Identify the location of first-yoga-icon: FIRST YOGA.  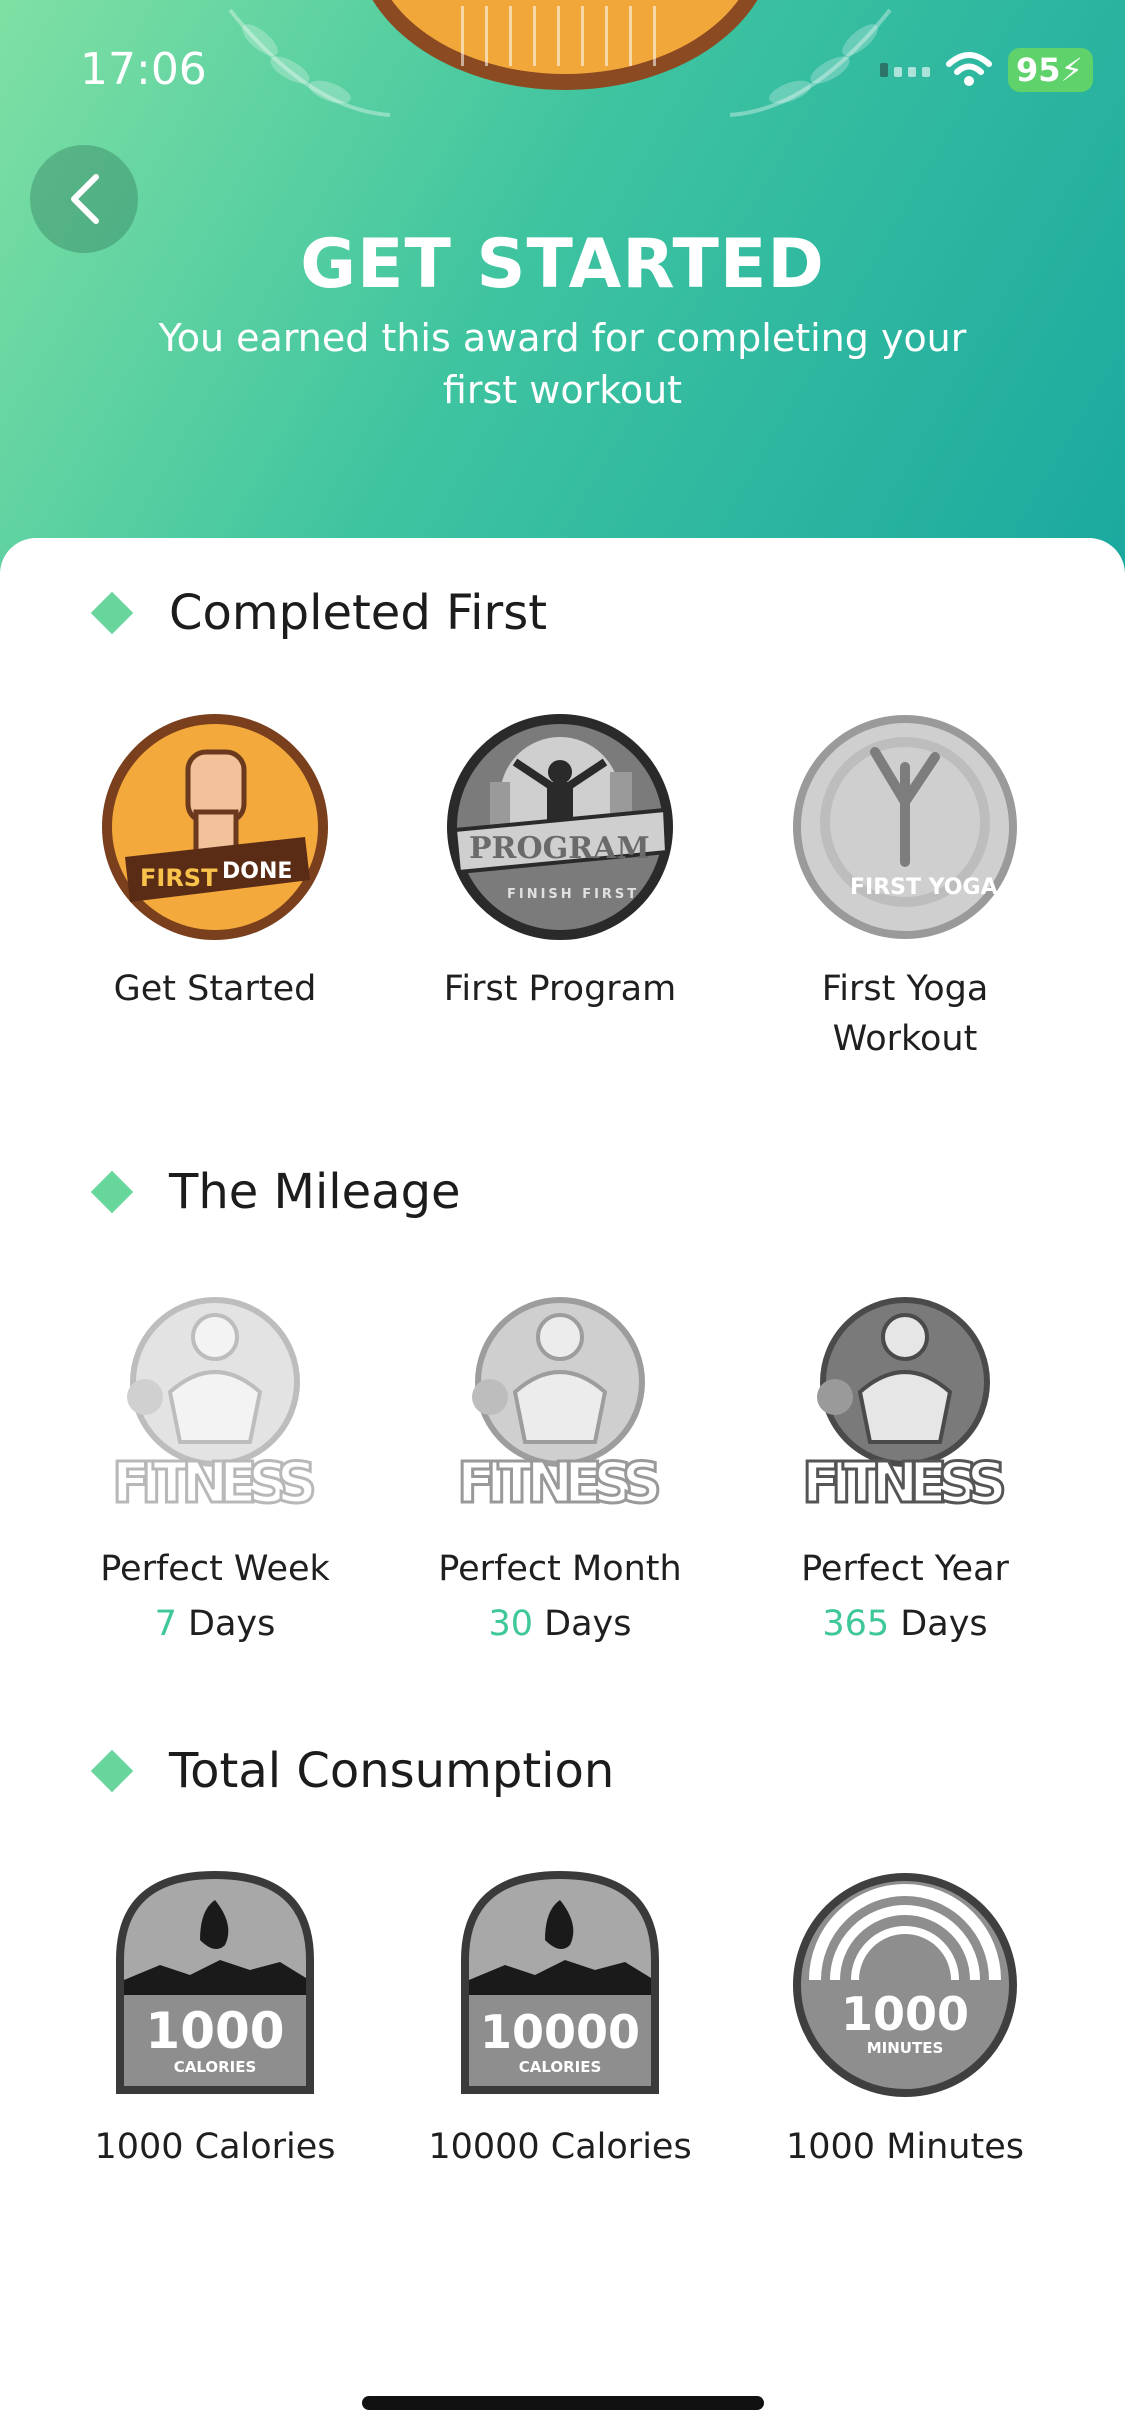
(905, 827).